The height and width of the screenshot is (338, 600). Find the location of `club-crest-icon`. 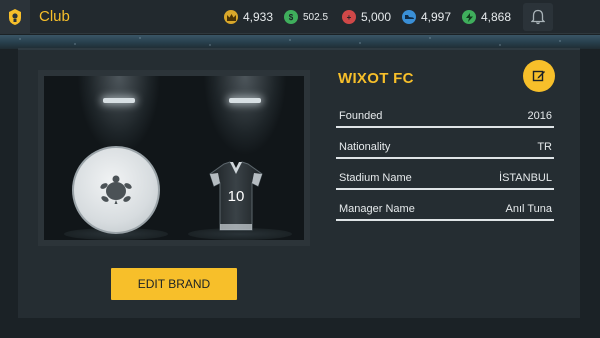

club-crest-icon is located at coordinates (15, 17).